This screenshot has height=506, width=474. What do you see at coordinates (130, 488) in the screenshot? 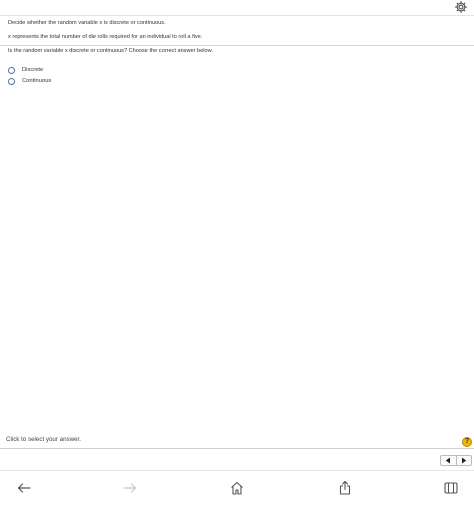
I see `arrow-right-icon` at bounding box center [130, 488].